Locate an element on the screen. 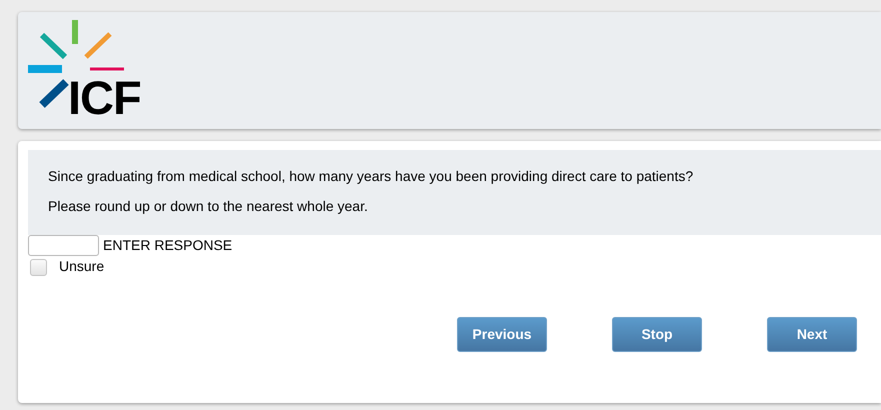 The image size is (881, 410). response-label: ENTER RESPONSE is located at coordinates (167, 245).